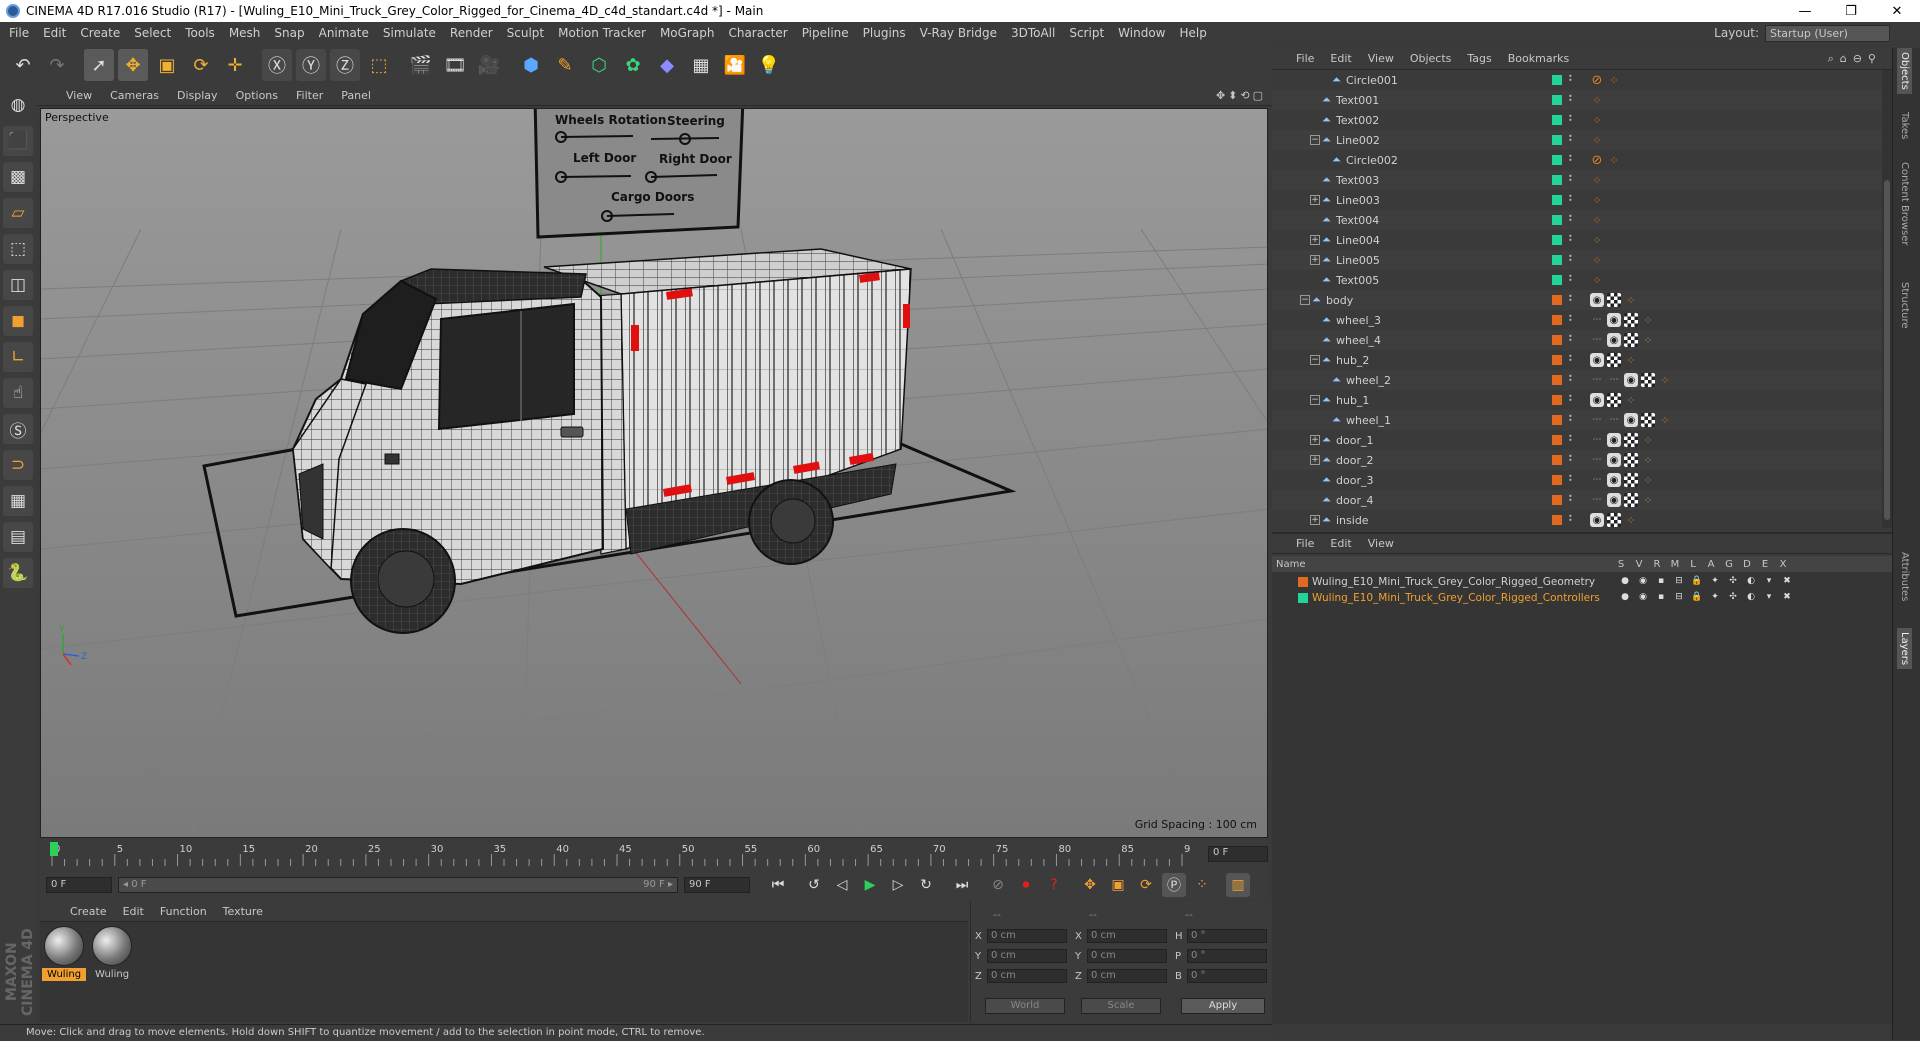  Describe the element at coordinates (1358, 320) in the screenshot. I see `object-name: wheel_3` at that location.